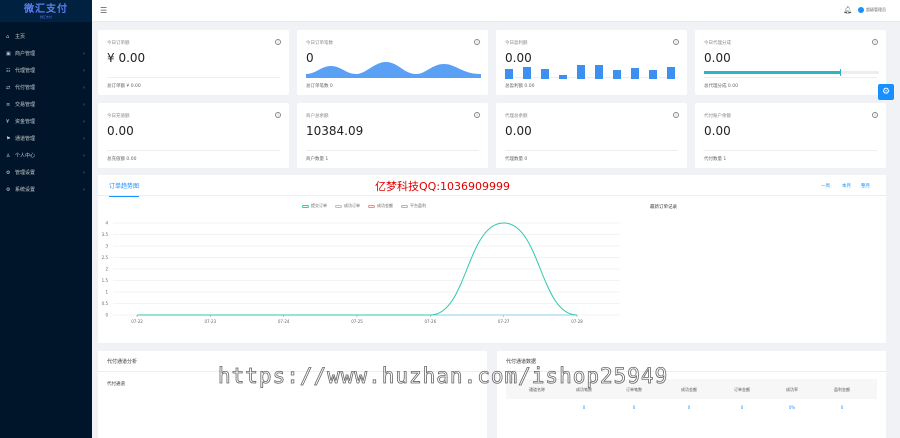 This screenshot has width=900, height=438. What do you see at coordinates (106, 292) in the screenshot?
I see `y-tick-label: 1` at bounding box center [106, 292].